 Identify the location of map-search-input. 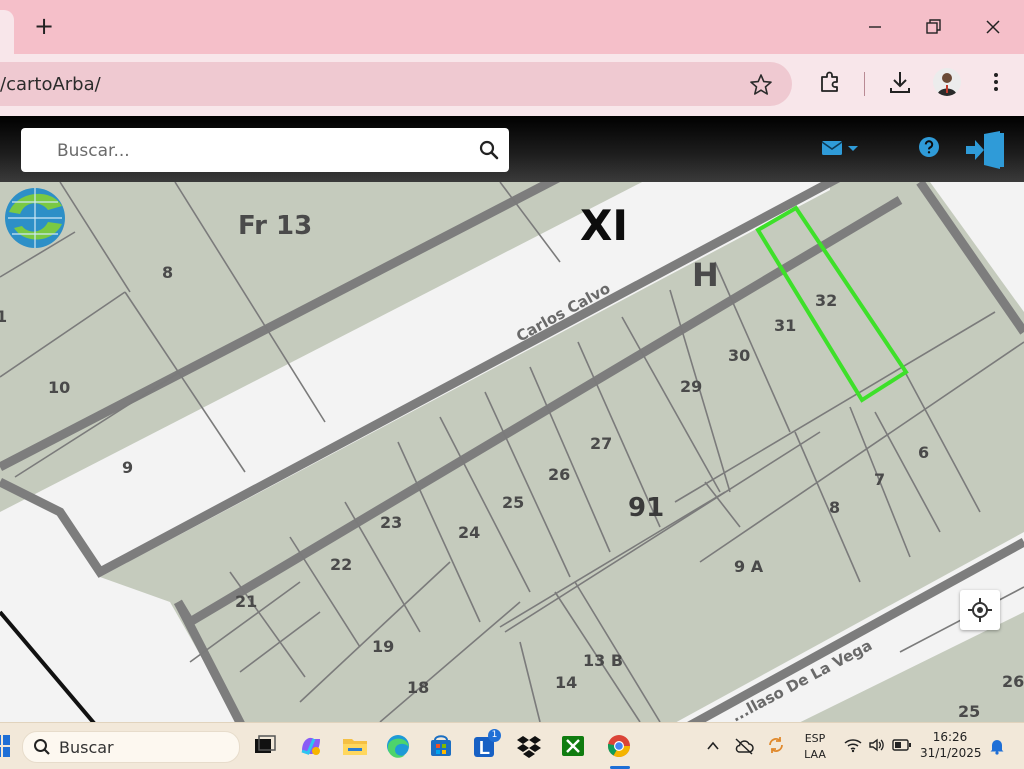
(262, 151).